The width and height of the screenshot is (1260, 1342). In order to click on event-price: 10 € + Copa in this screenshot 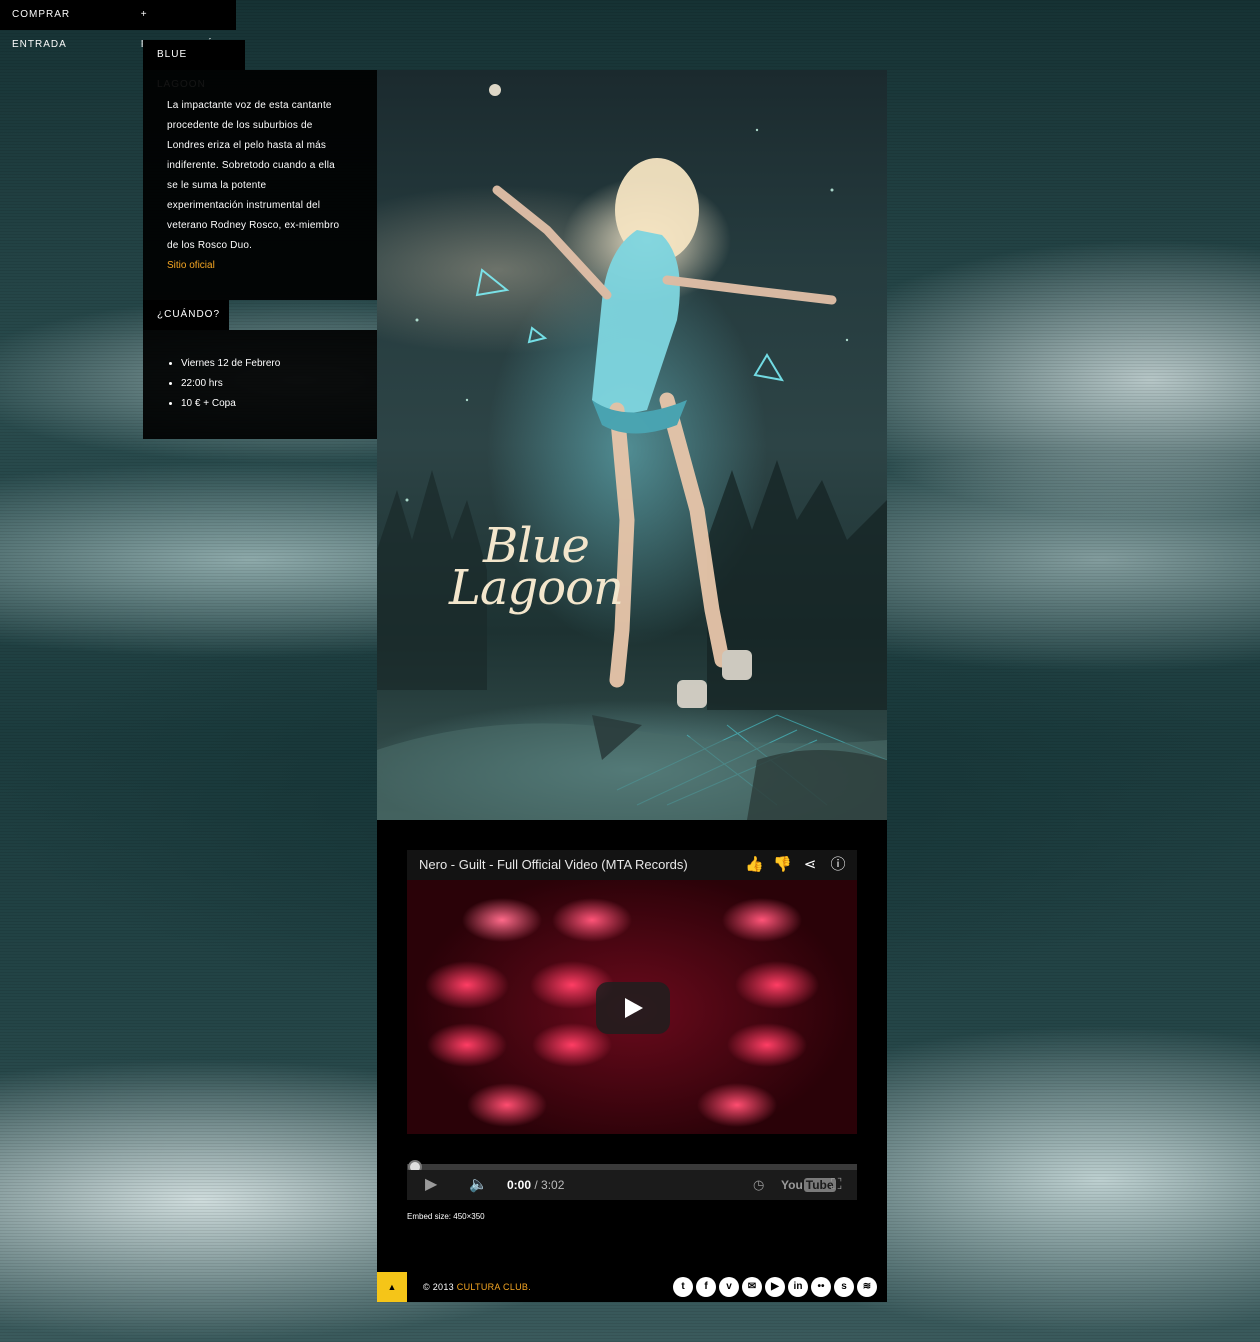, I will do `click(279, 404)`.